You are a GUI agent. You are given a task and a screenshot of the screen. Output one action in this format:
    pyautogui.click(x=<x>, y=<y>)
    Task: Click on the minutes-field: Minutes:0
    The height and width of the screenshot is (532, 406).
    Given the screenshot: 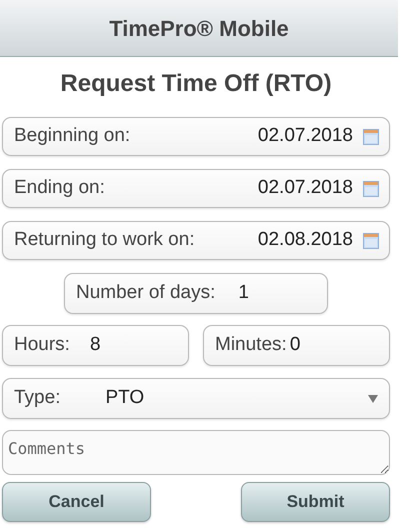 What is the action you would take?
    pyautogui.click(x=296, y=345)
    